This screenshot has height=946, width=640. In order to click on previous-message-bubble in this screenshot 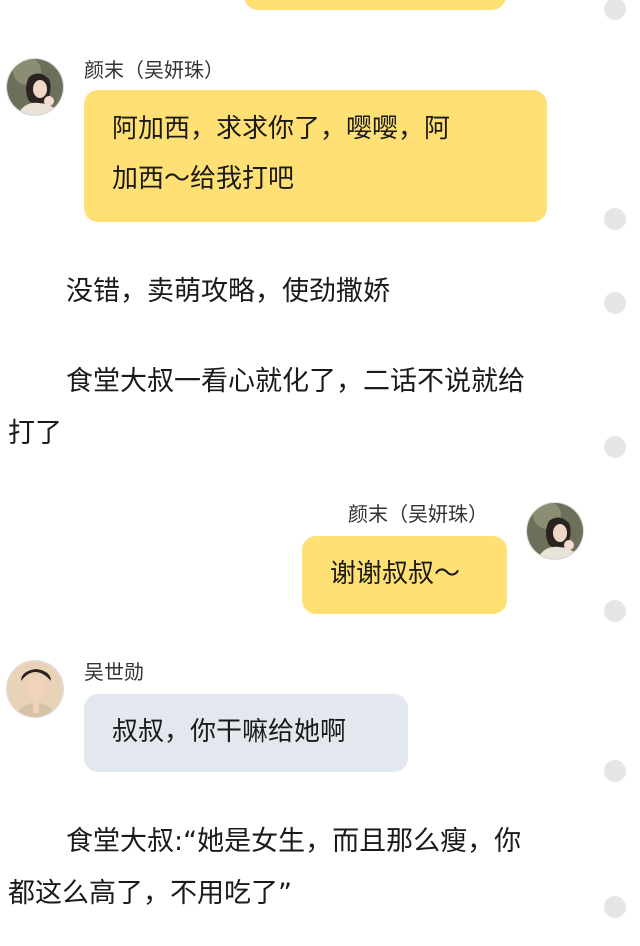, I will do `click(375, 5)`.